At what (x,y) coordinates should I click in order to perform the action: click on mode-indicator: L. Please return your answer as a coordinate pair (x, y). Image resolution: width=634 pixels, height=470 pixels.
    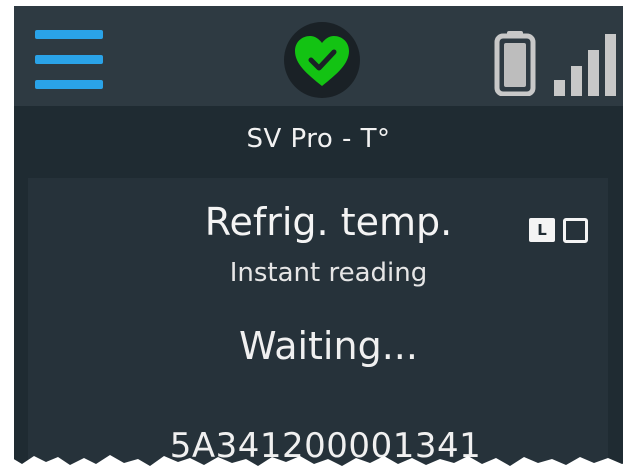
    Looking at the image, I should click on (562, 230).